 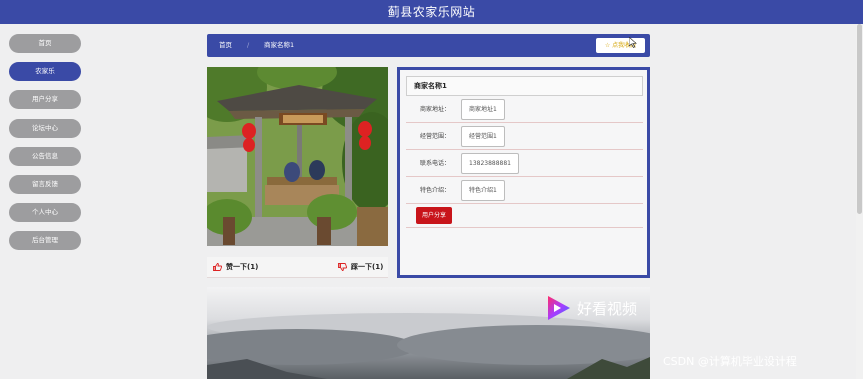 What do you see at coordinates (483, 109) in the screenshot?
I see `address-value: 商家地址1` at bounding box center [483, 109].